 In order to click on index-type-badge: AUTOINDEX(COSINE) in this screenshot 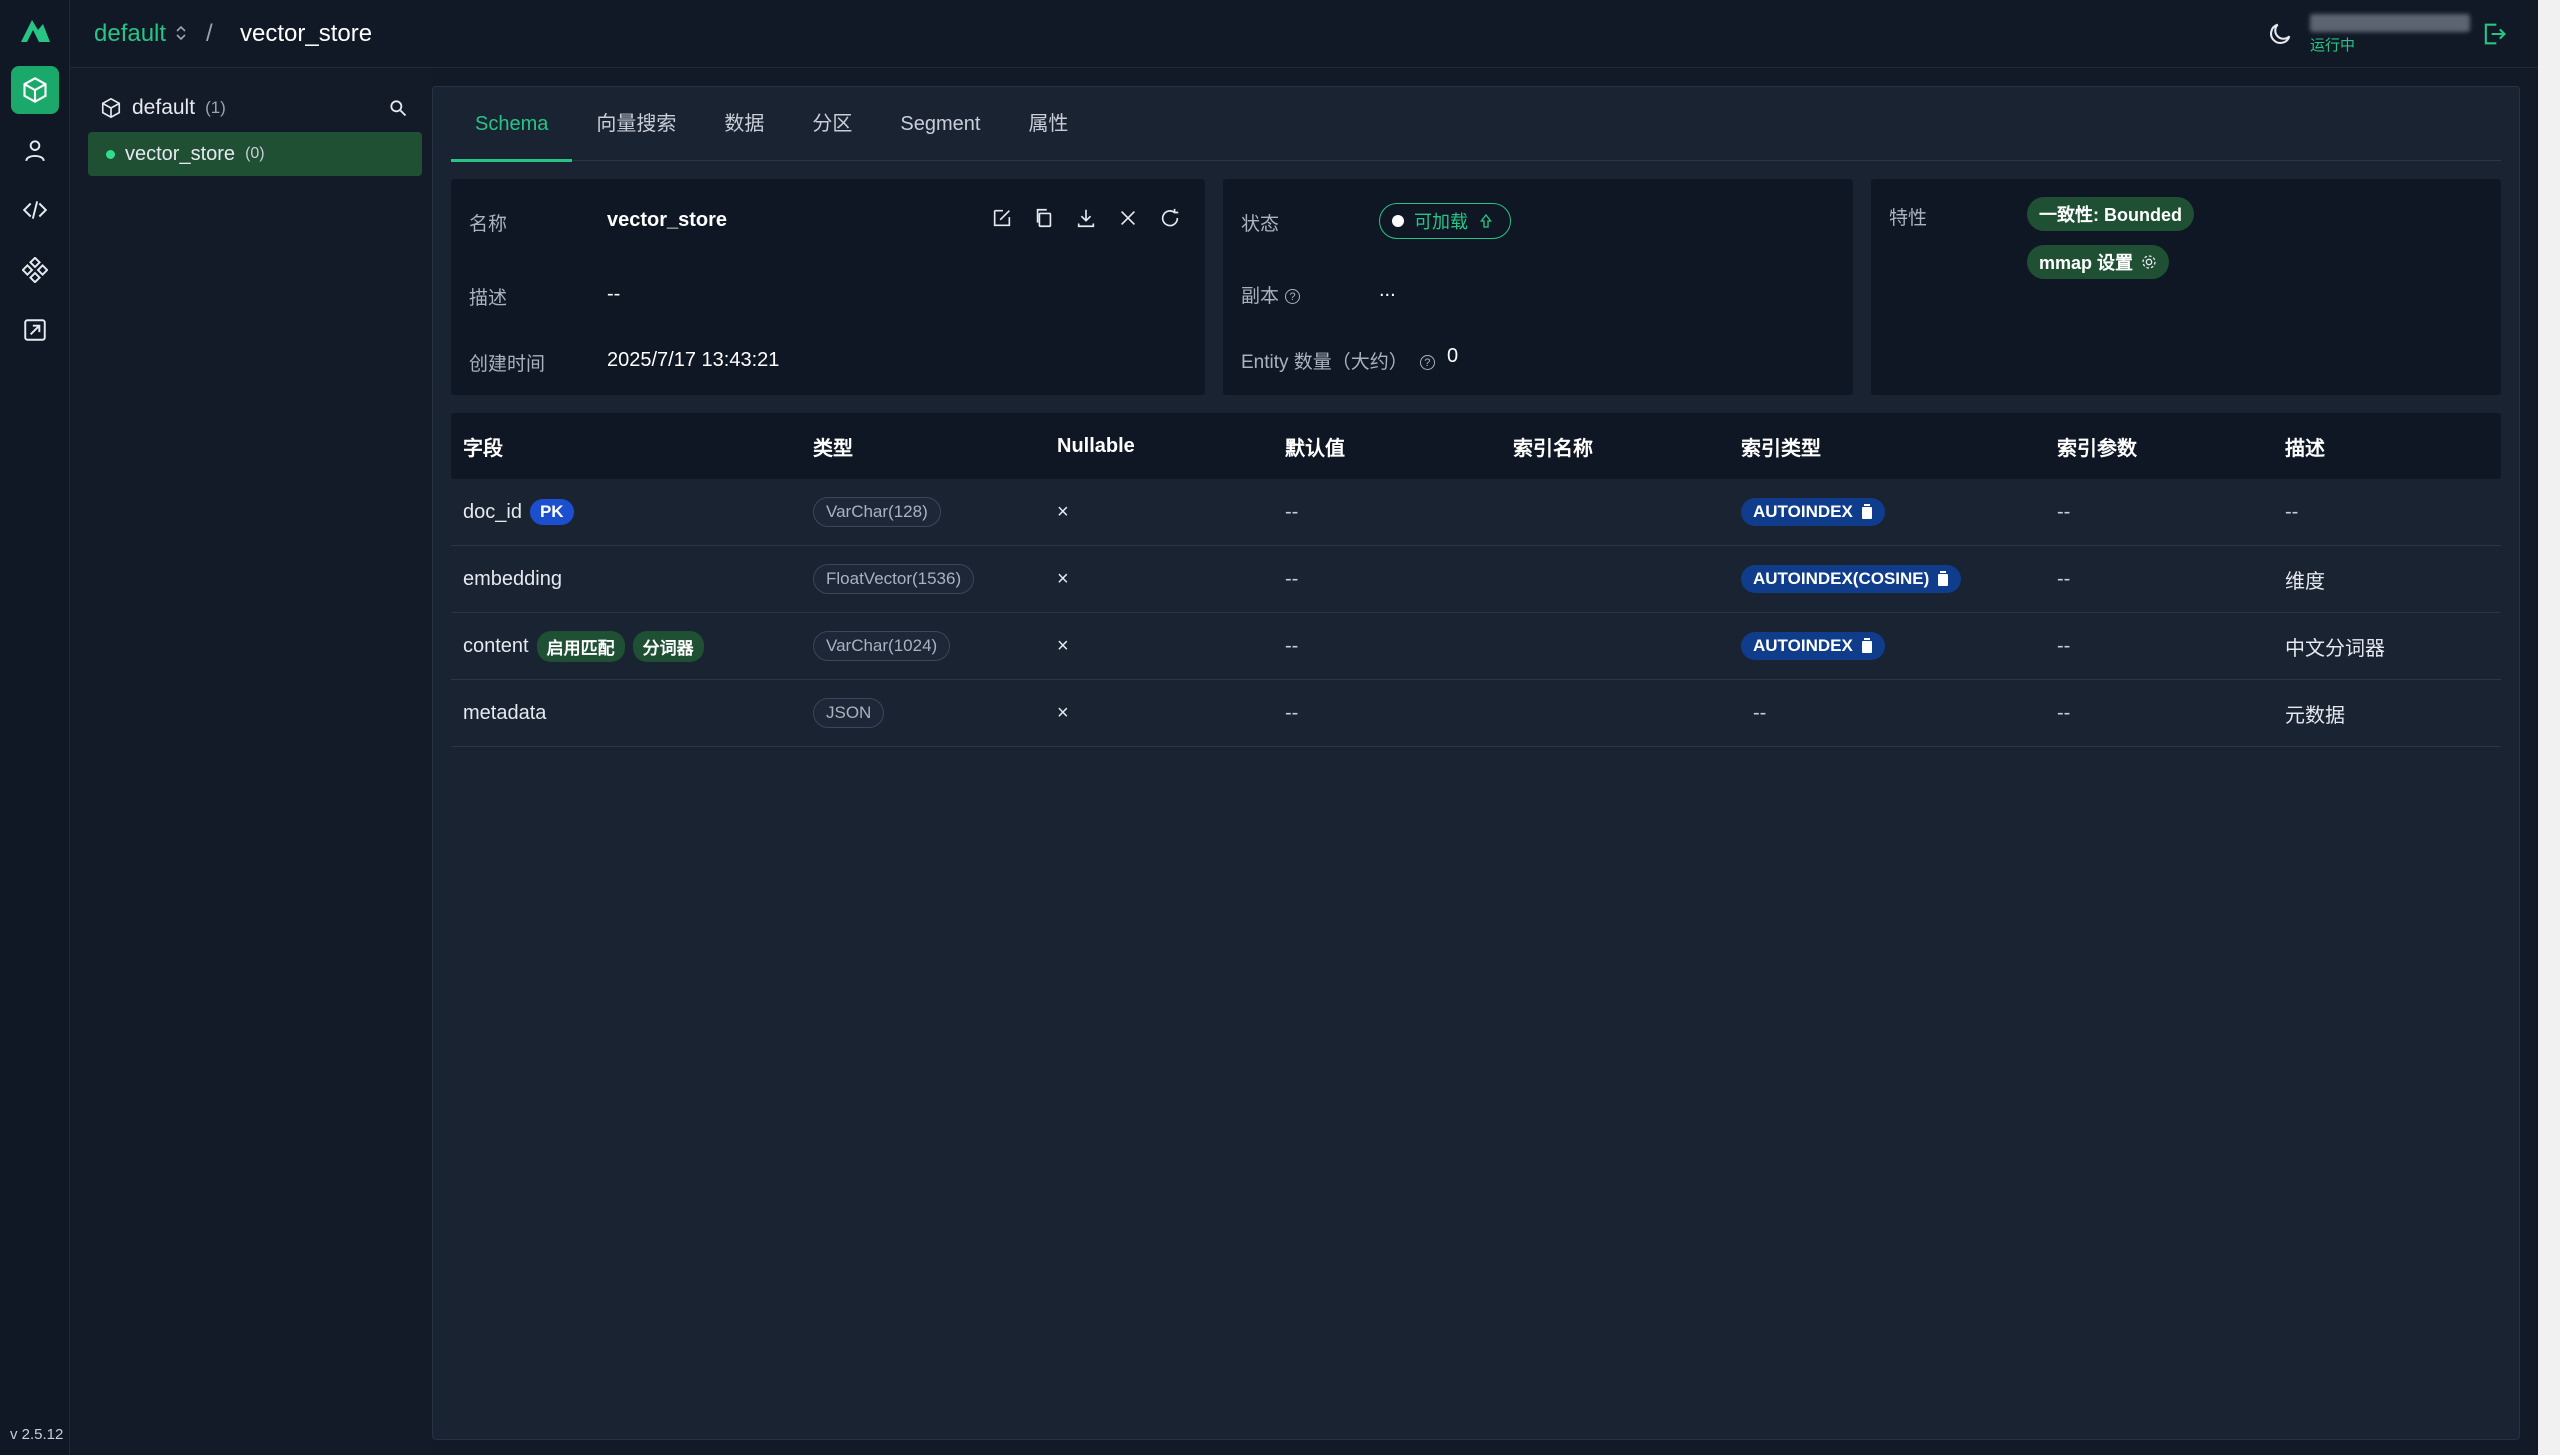, I will do `click(1851, 579)`.